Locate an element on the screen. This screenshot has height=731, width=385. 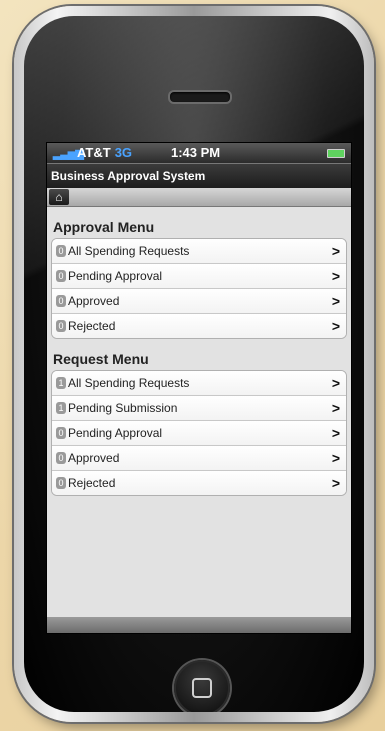
toolbar: ⌂ is located at coordinates (199, 197).